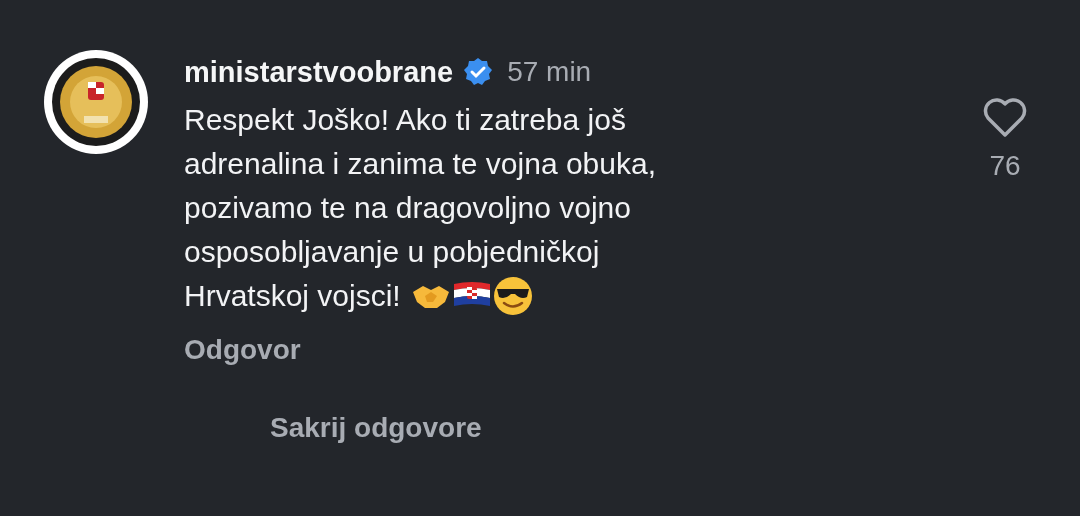  Describe the element at coordinates (242, 350) in the screenshot. I see `reply-link: Odgovor` at that location.